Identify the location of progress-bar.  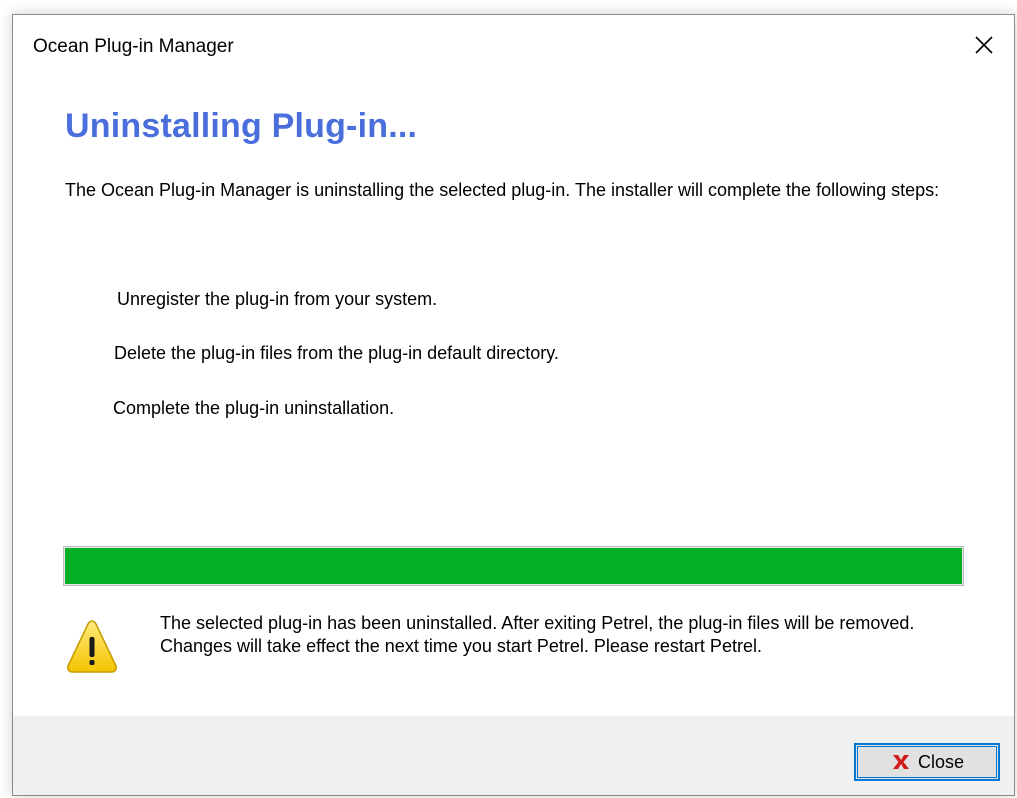
(513, 566).